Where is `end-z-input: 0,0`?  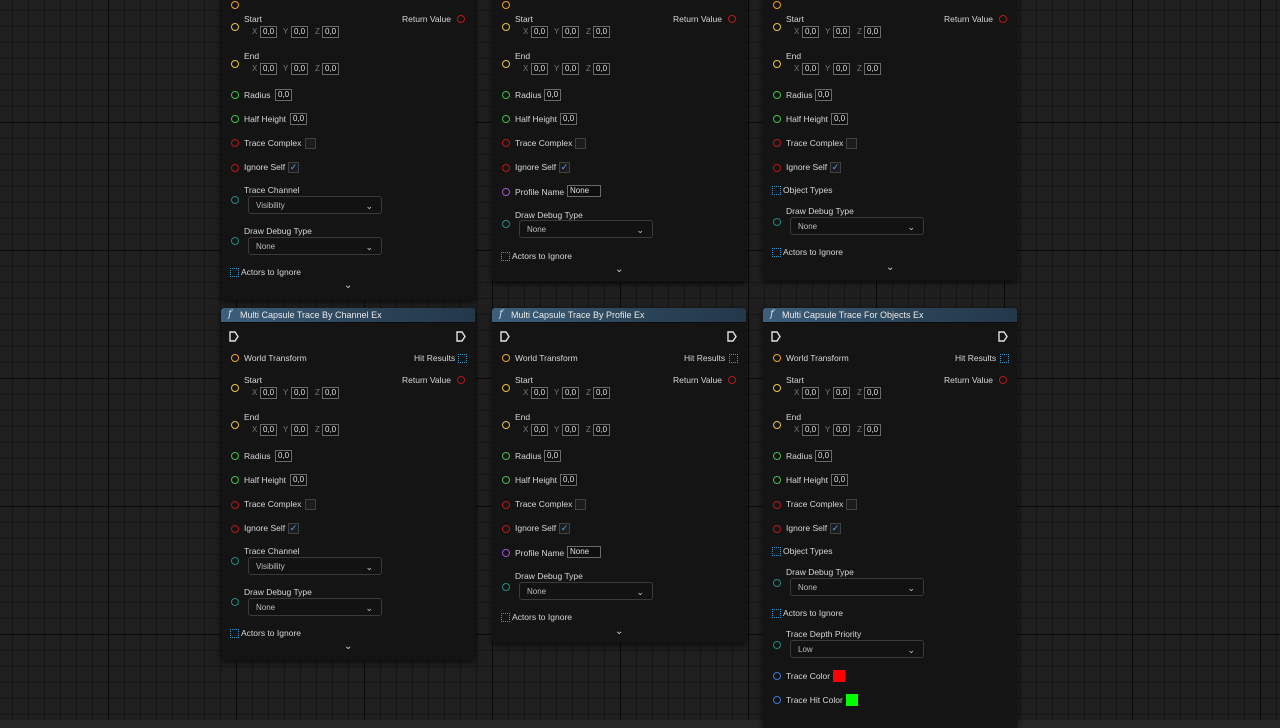 end-z-input: 0,0 is located at coordinates (331, 430).